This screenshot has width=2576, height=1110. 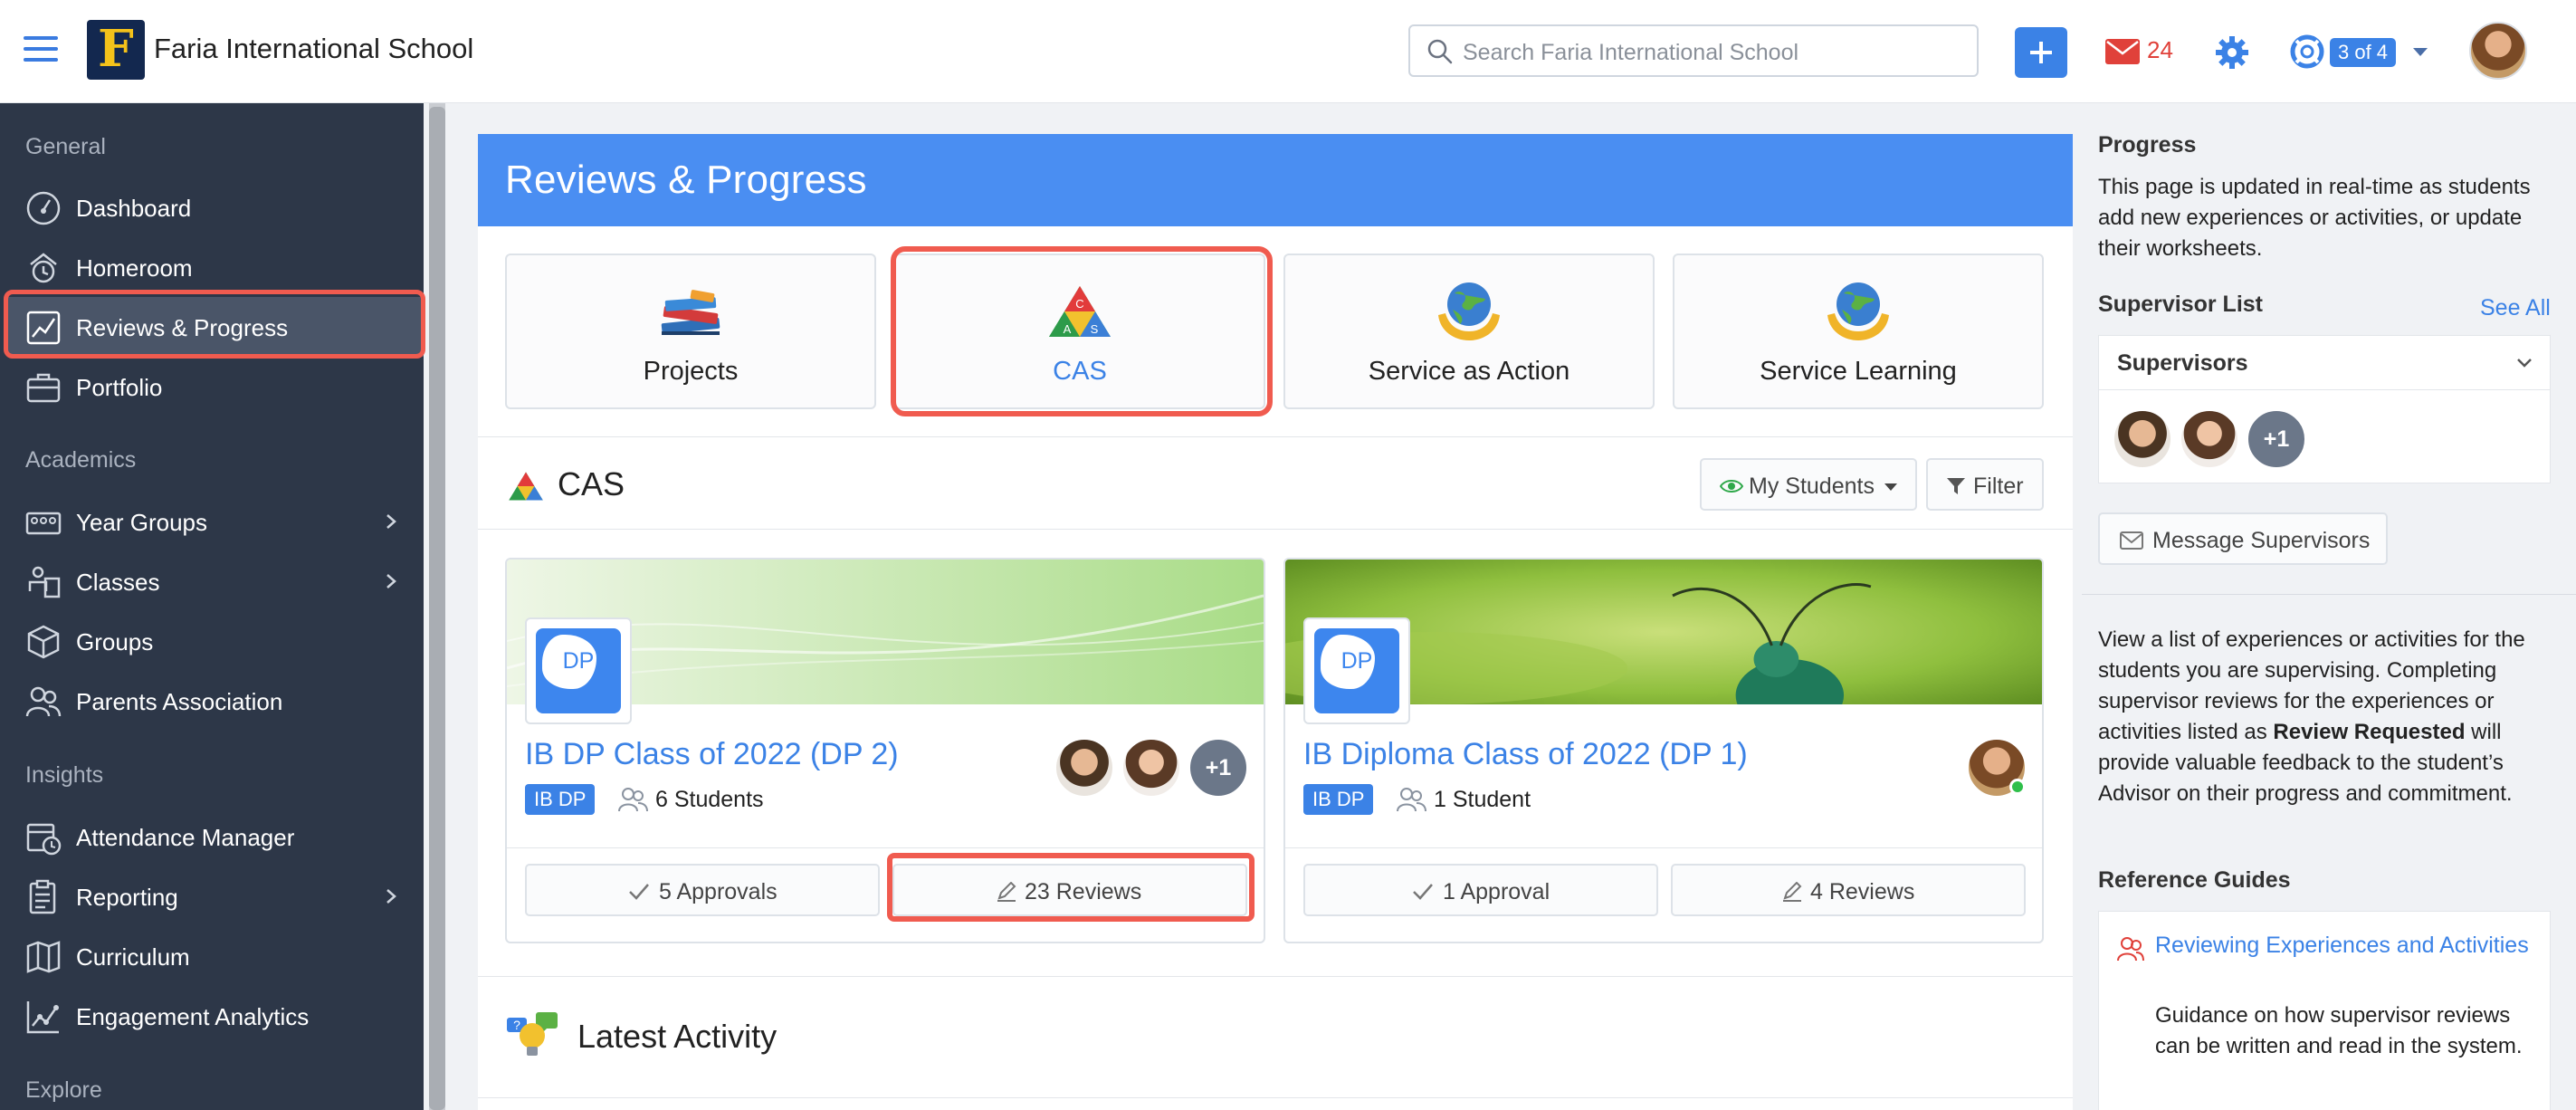 I want to click on approvals-button: 5 Approvals, so click(x=702, y=890).